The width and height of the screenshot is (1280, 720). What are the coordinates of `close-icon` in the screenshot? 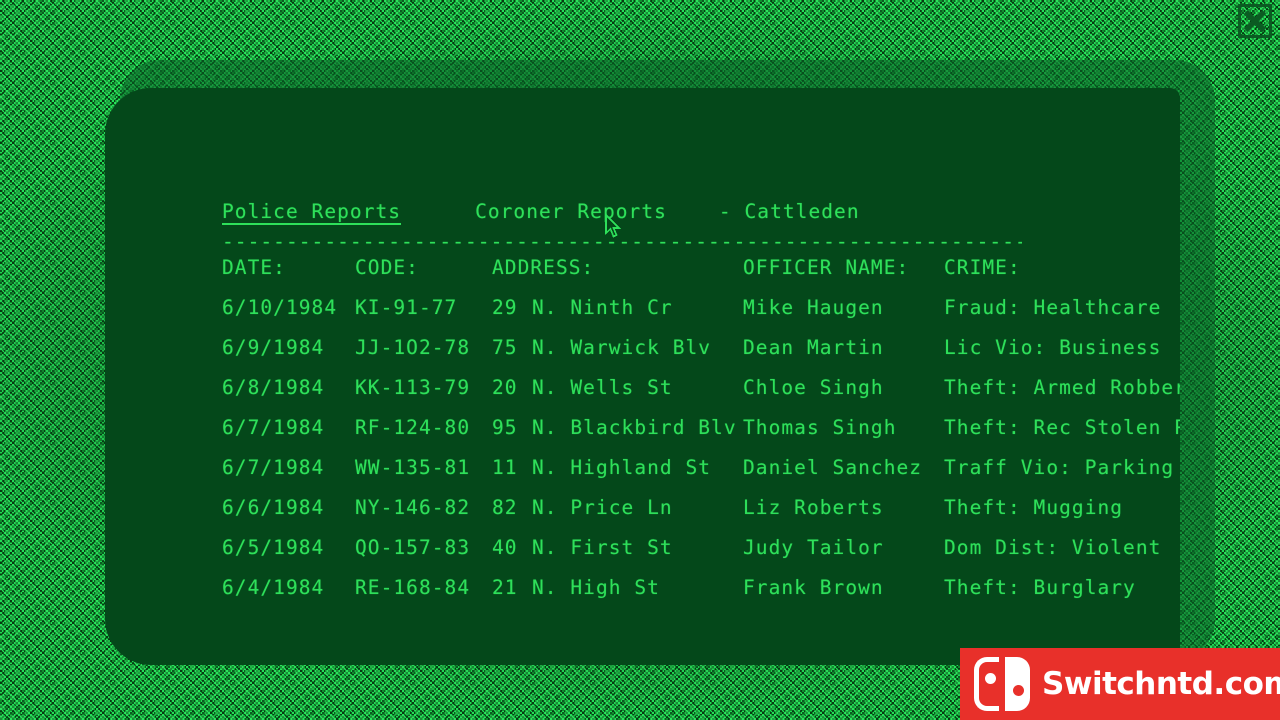 It's located at (1255, 21).